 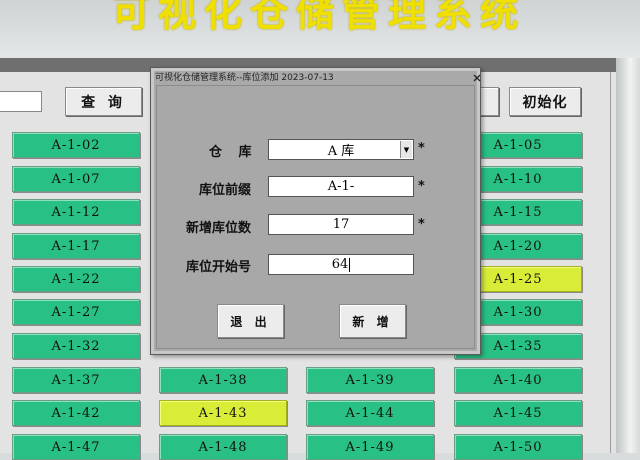 I want to click on start-number-field: 64, so click(x=341, y=264).